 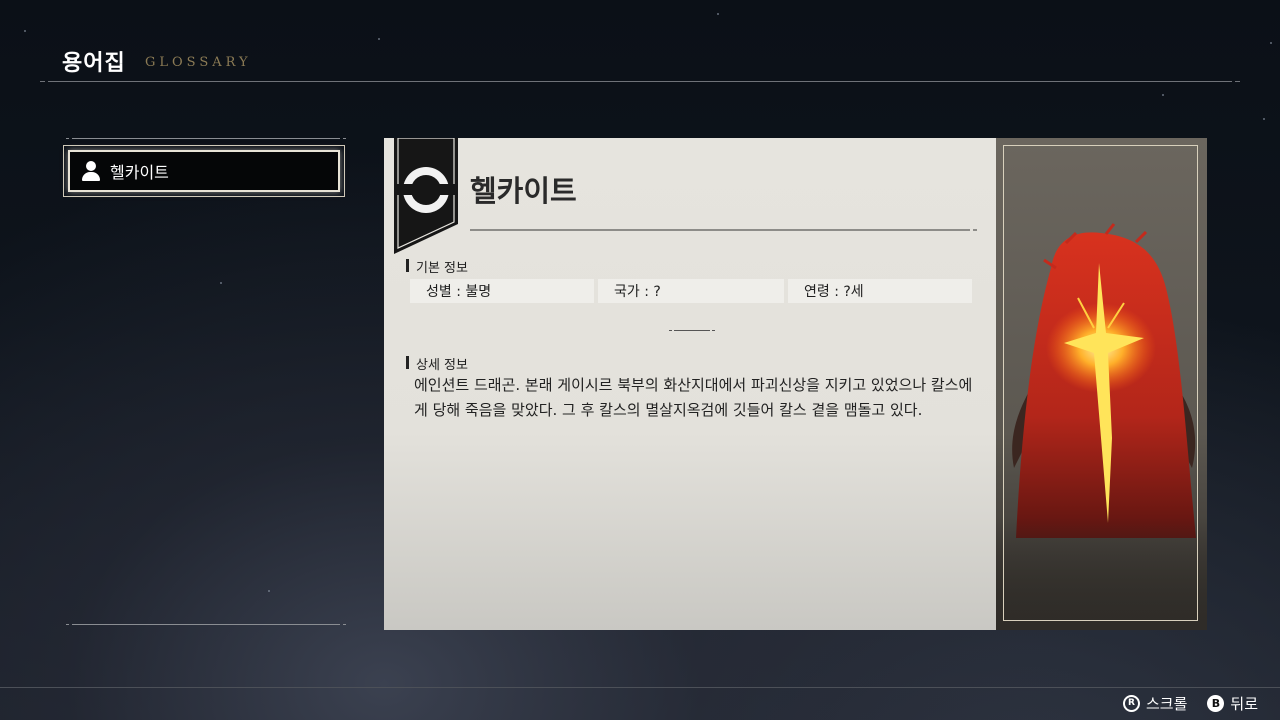 What do you see at coordinates (692, 330) in the screenshot?
I see `section-divider` at bounding box center [692, 330].